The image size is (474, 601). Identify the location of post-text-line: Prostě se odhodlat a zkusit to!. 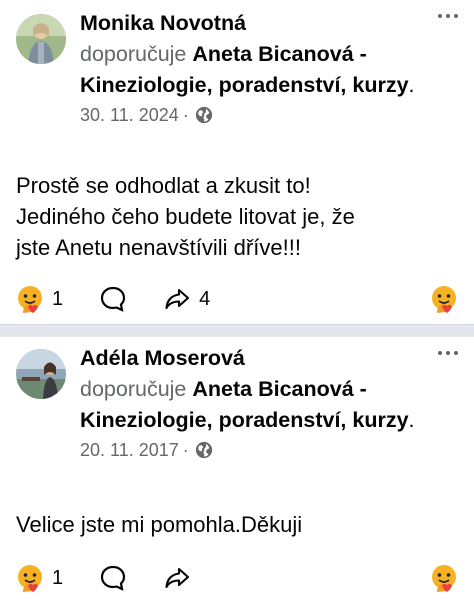
(163, 185).